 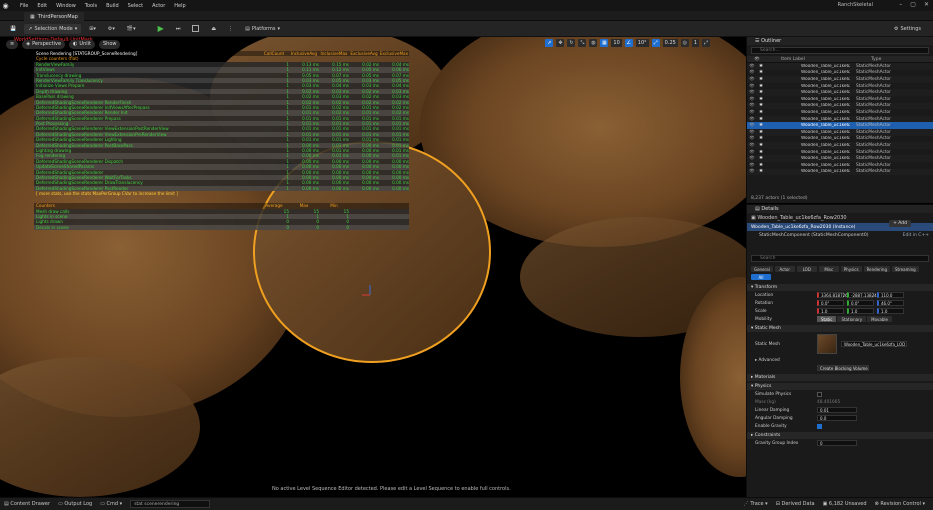 What do you see at coordinates (42, 6) in the screenshot?
I see `menu-edit: Edit` at bounding box center [42, 6].